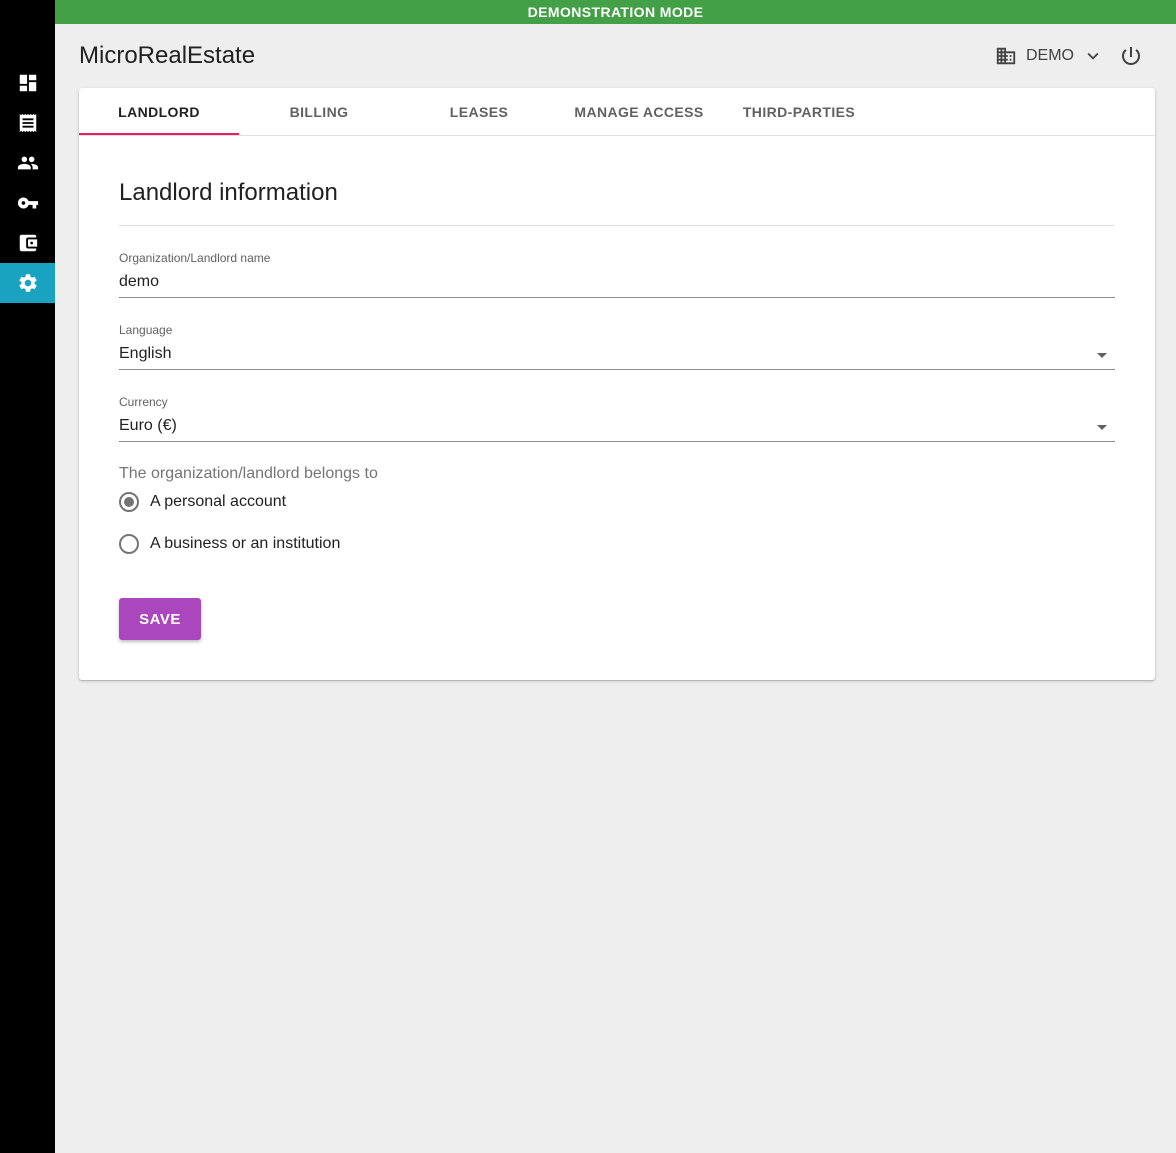 The image size is (1176, 1153). What do you see at coordinates (167, 55) in the screenshot?
I see `app-title: MicroRealEstate` at bounding box center [167, 55].